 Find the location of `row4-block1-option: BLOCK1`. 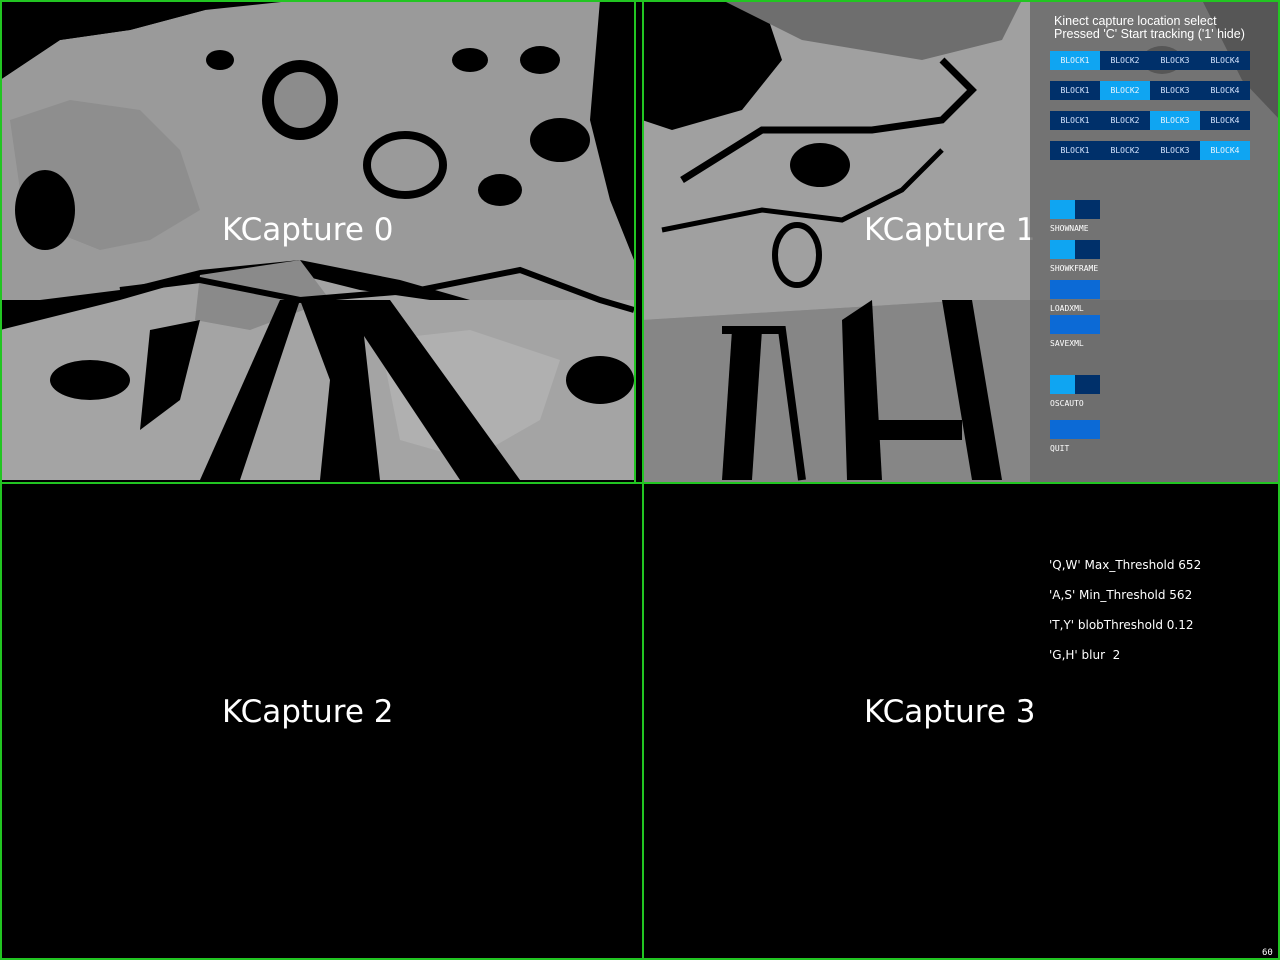

row4-block1-option: BLOCK1 is located at coordinates (1075, 150).